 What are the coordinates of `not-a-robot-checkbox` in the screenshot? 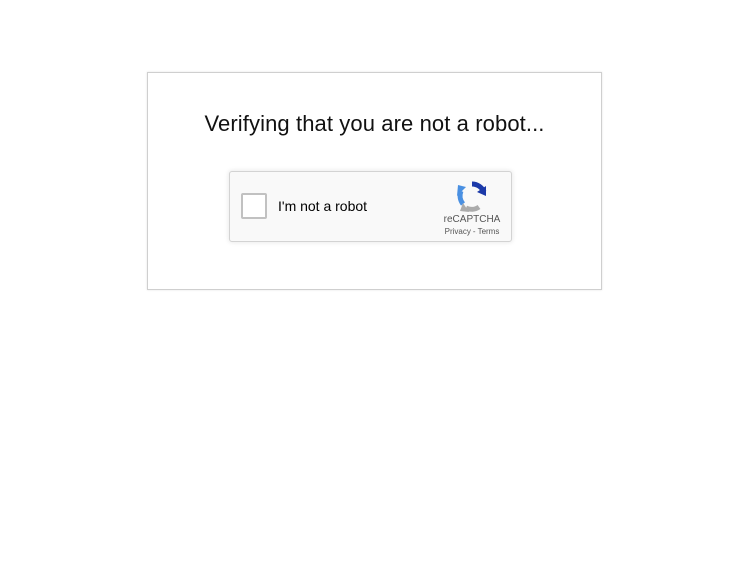 It's located at (254, 206).